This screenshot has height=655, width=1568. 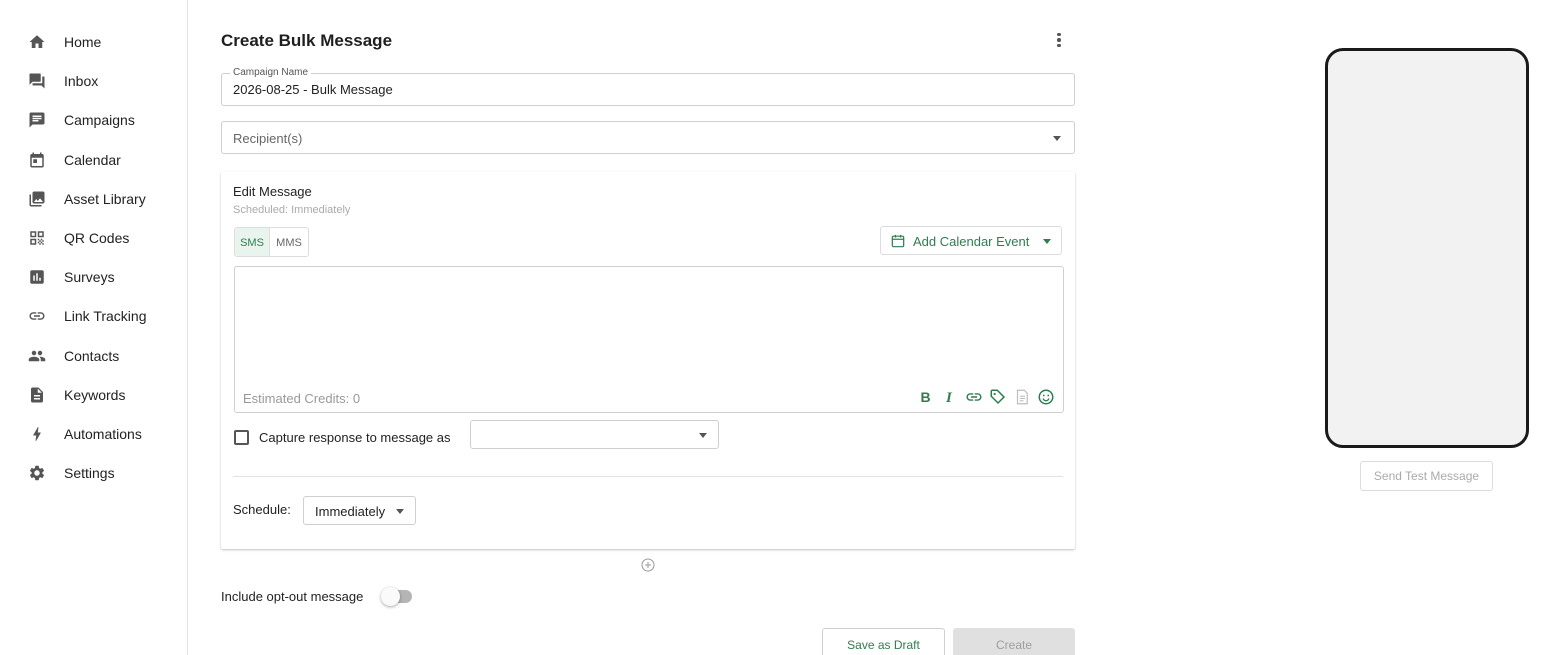 What do you see at coordinates (37, 434) in the screenshot?
I see `automations-icon` at bounding box center [37, 434].